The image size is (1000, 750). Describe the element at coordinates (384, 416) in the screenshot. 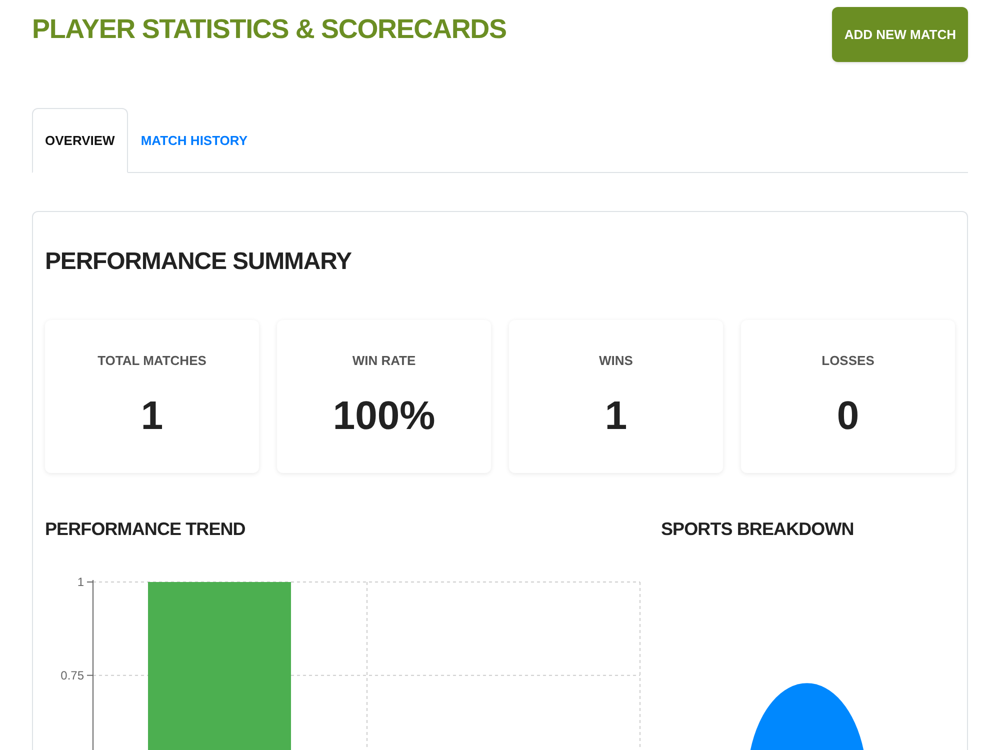

I see `stat-value: 100%` at that location.